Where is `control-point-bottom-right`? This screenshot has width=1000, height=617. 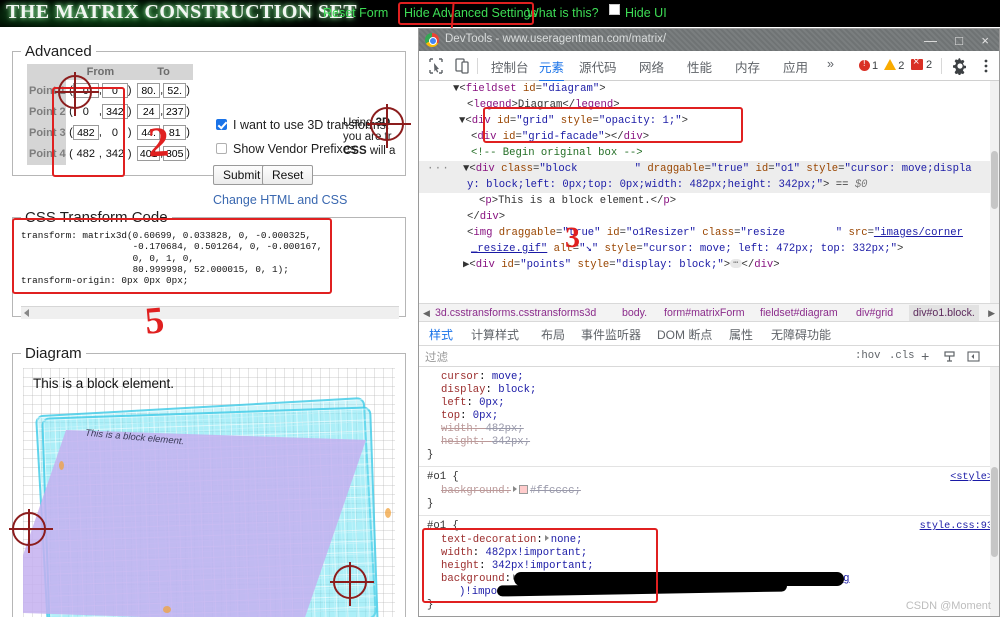
control-point-bottom-right is located at coordinates (352, 584).